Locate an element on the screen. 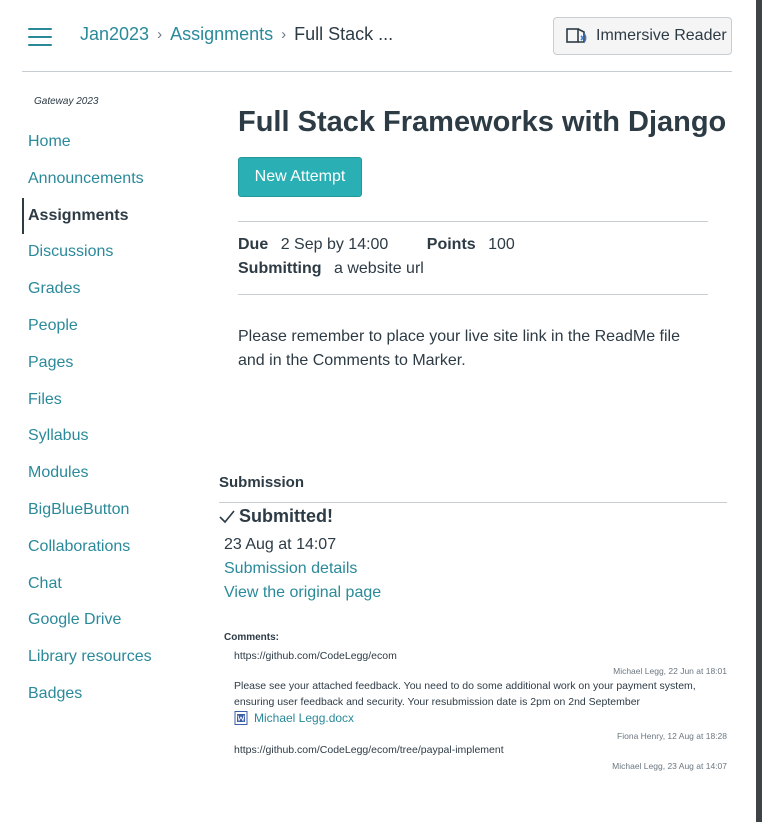  attachment-filename: Michael Legg.docx is located at coordinates (304, 718).